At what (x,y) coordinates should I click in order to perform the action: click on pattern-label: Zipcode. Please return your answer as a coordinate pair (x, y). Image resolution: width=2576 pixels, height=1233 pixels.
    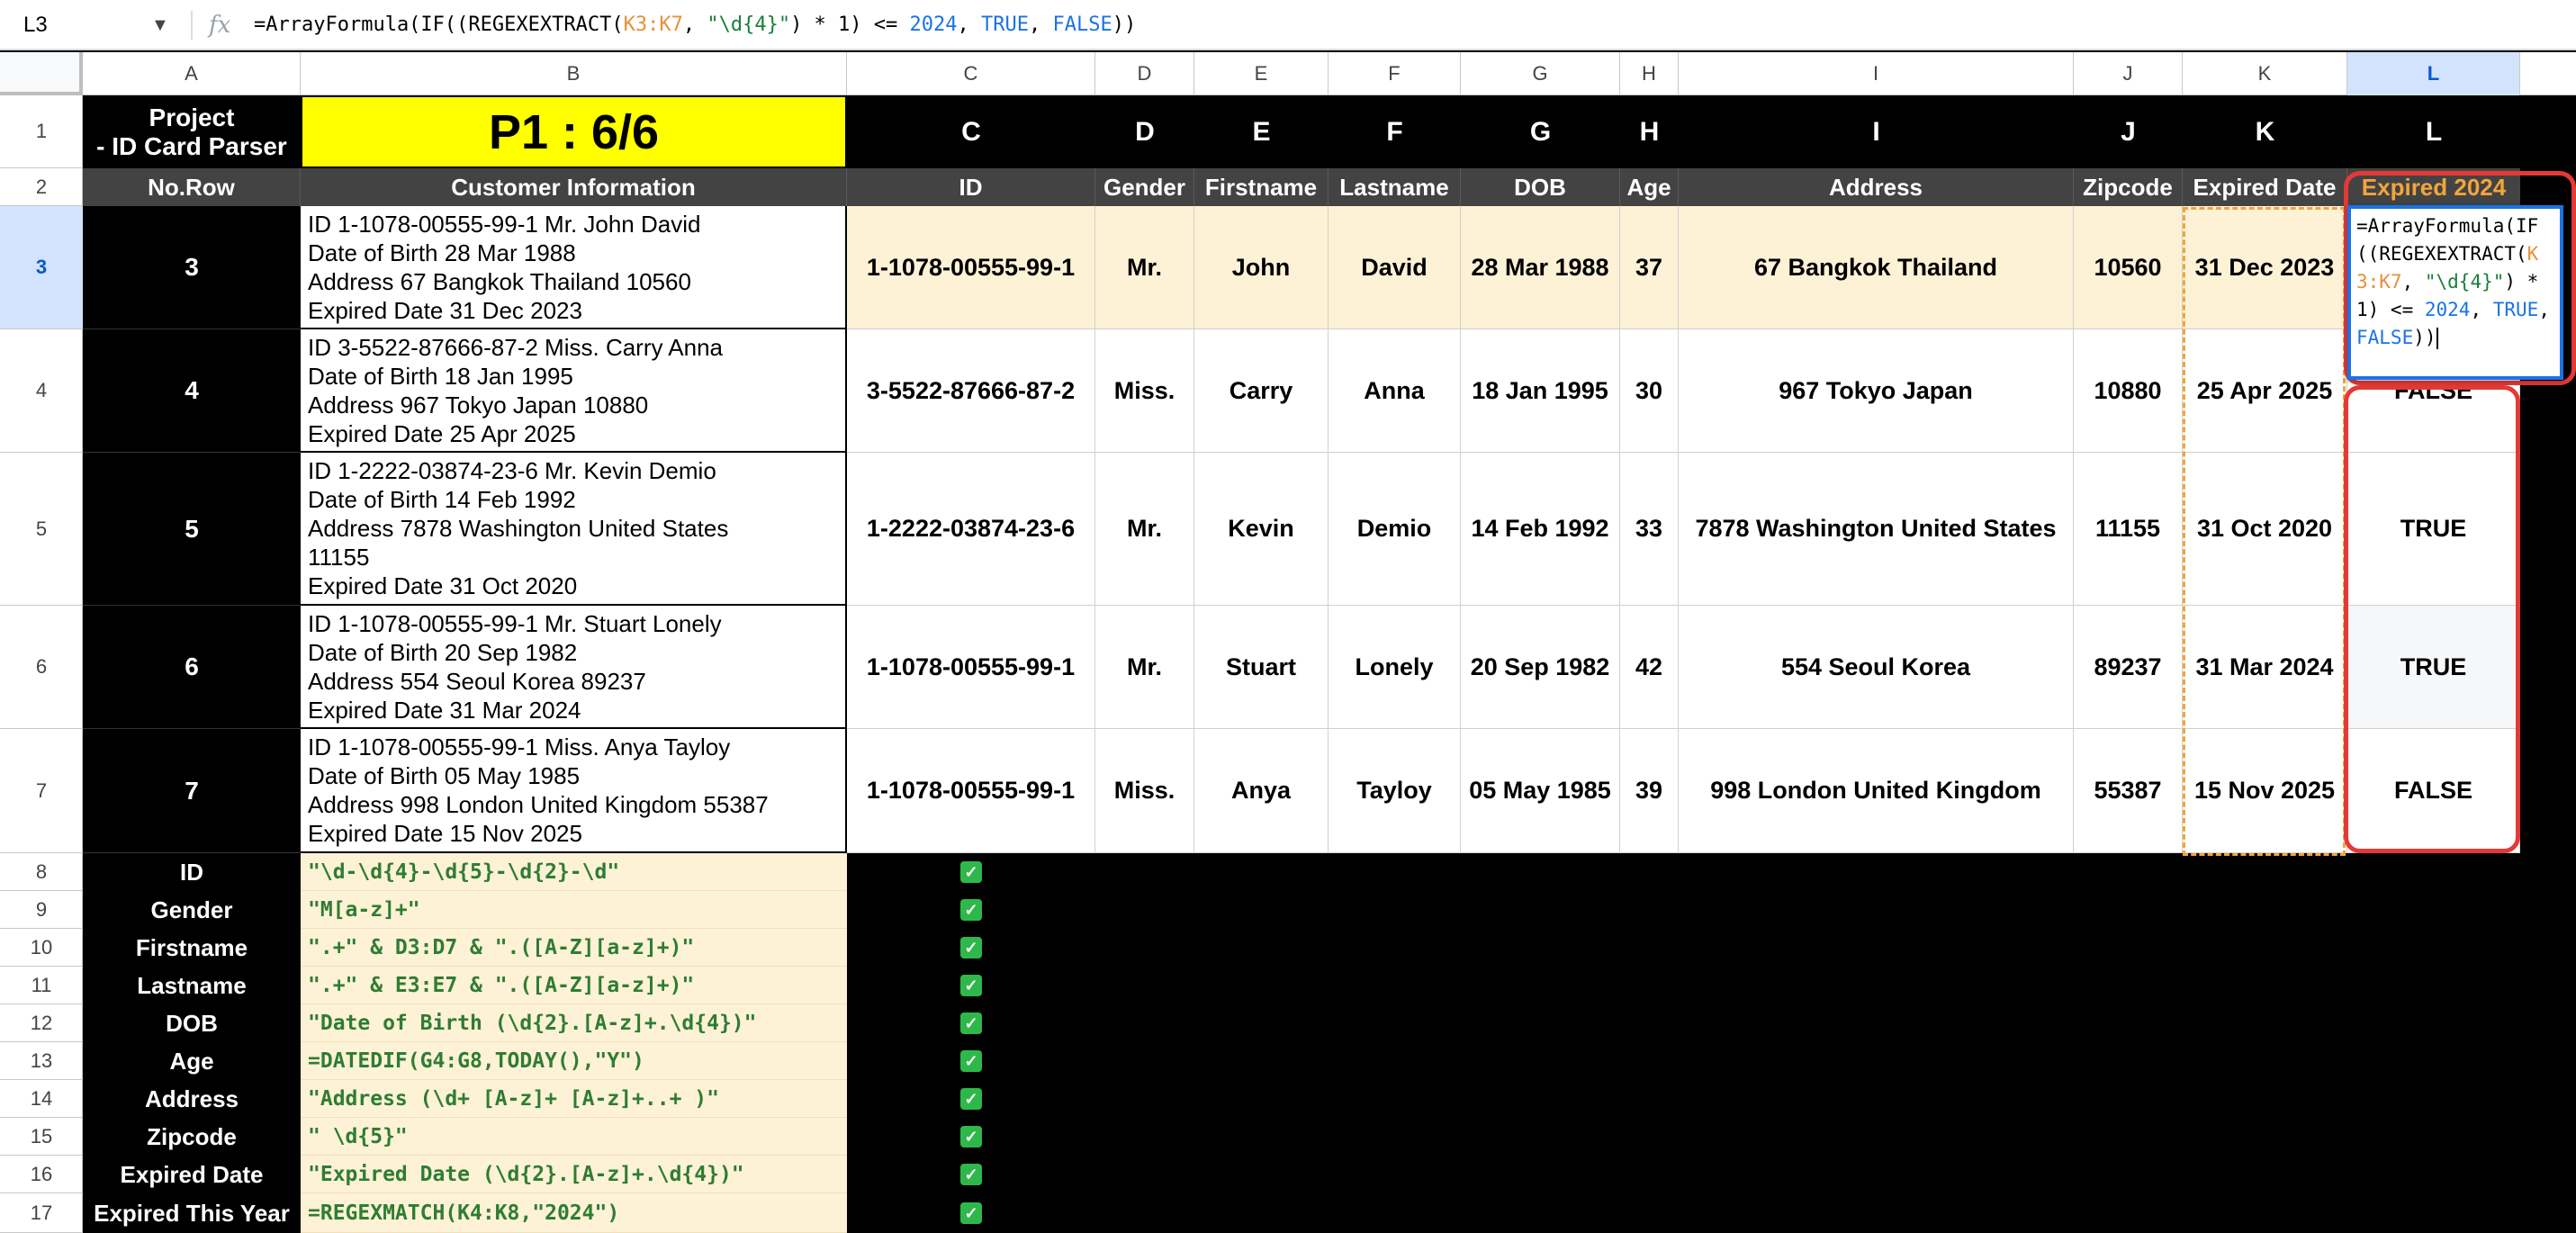
    Looking at the image, I should click on (192, 1137).